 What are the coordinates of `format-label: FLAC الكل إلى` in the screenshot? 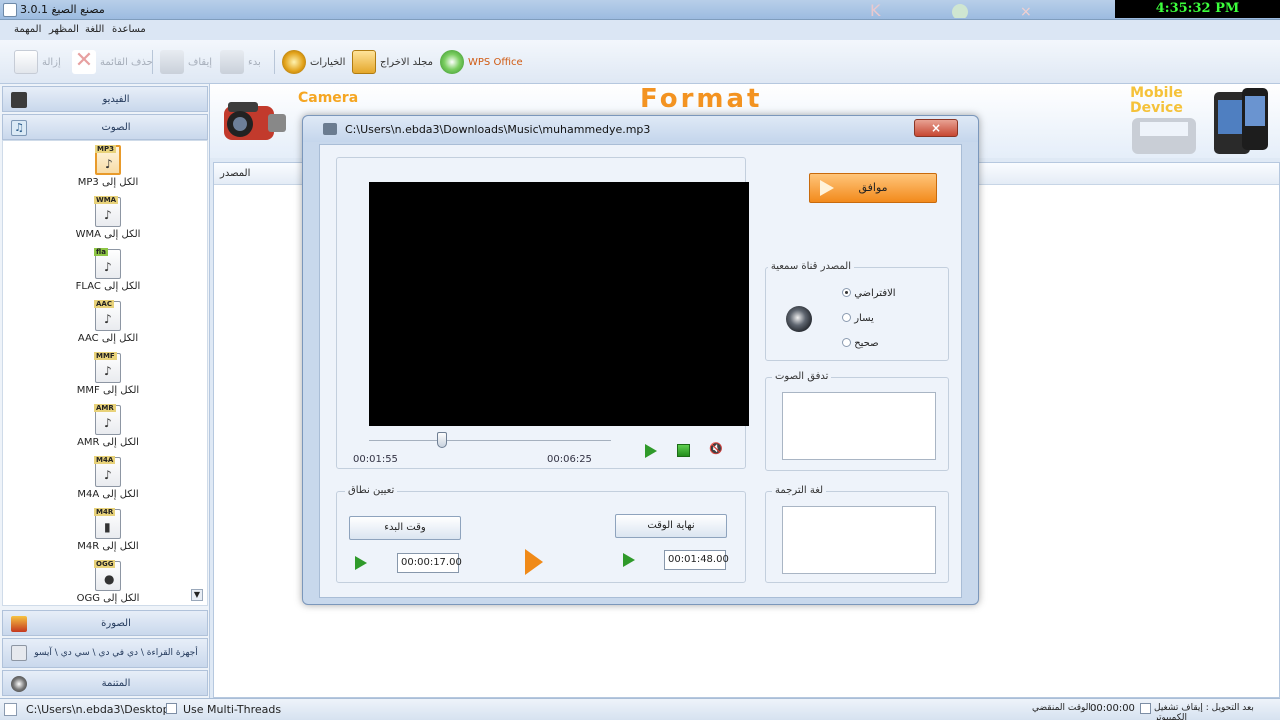 It's located at (108, 286).